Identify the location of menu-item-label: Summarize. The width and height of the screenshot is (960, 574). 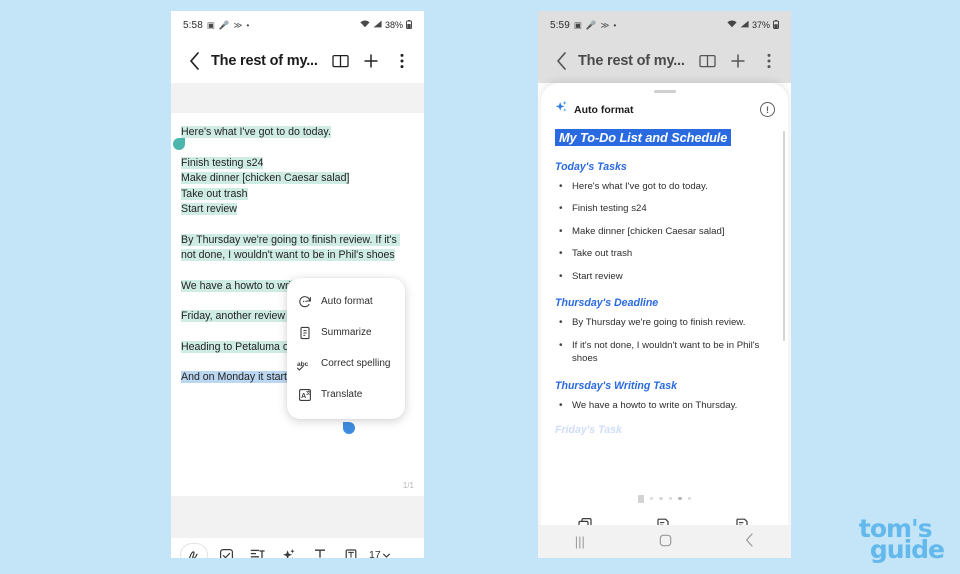
(346, 332).